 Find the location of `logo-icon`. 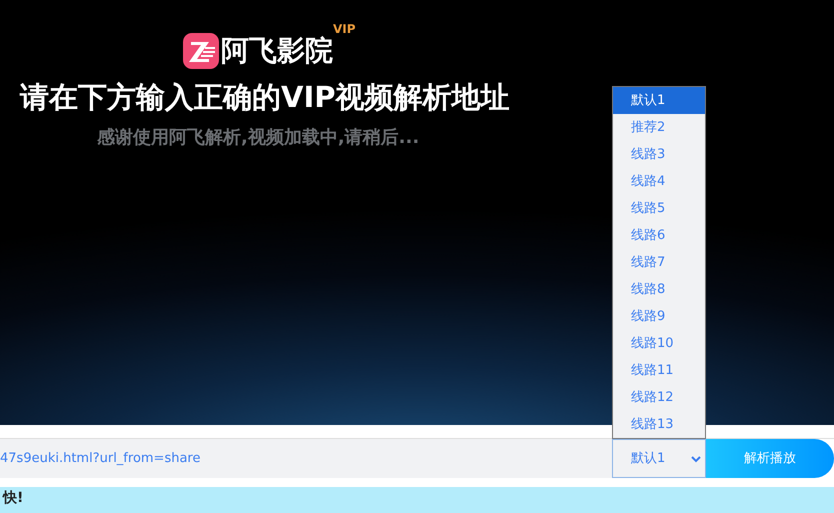

logo-icon is located at coordinates (201, 51).